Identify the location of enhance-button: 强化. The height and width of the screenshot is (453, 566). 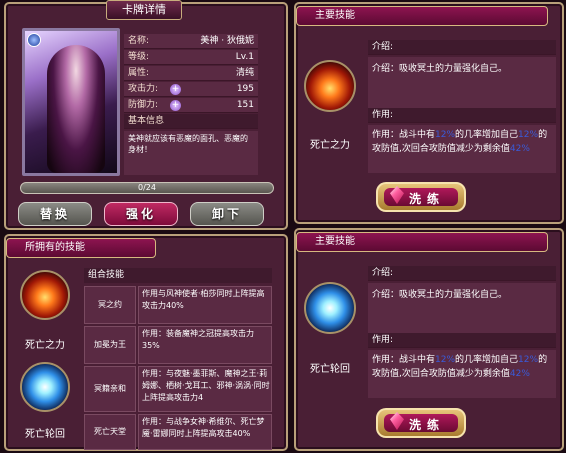
(141, 214).